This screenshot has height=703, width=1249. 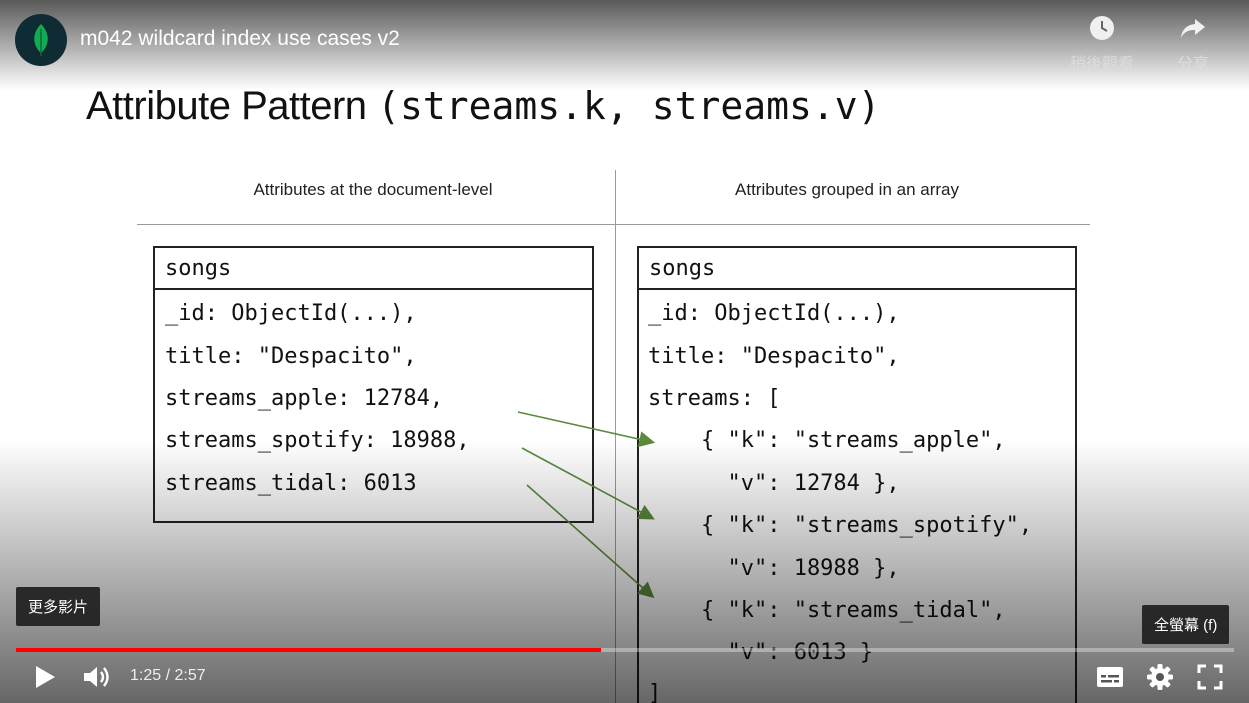 I want to click on play-button, so click(x=45, y=677).